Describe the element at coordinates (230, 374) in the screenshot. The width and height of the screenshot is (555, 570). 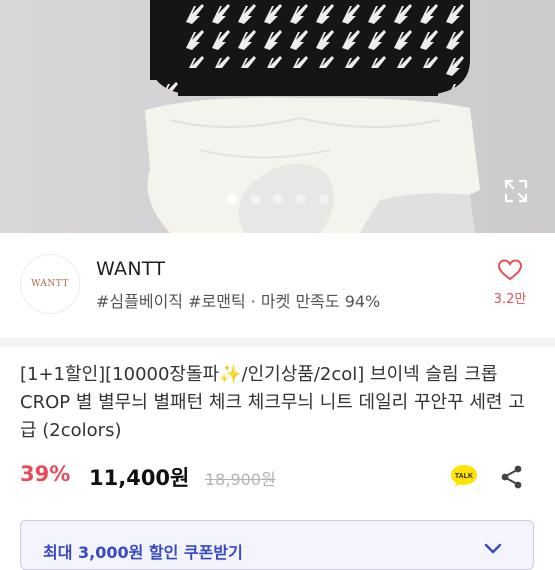
I see `sparkle-emoji: ✨` at that location.